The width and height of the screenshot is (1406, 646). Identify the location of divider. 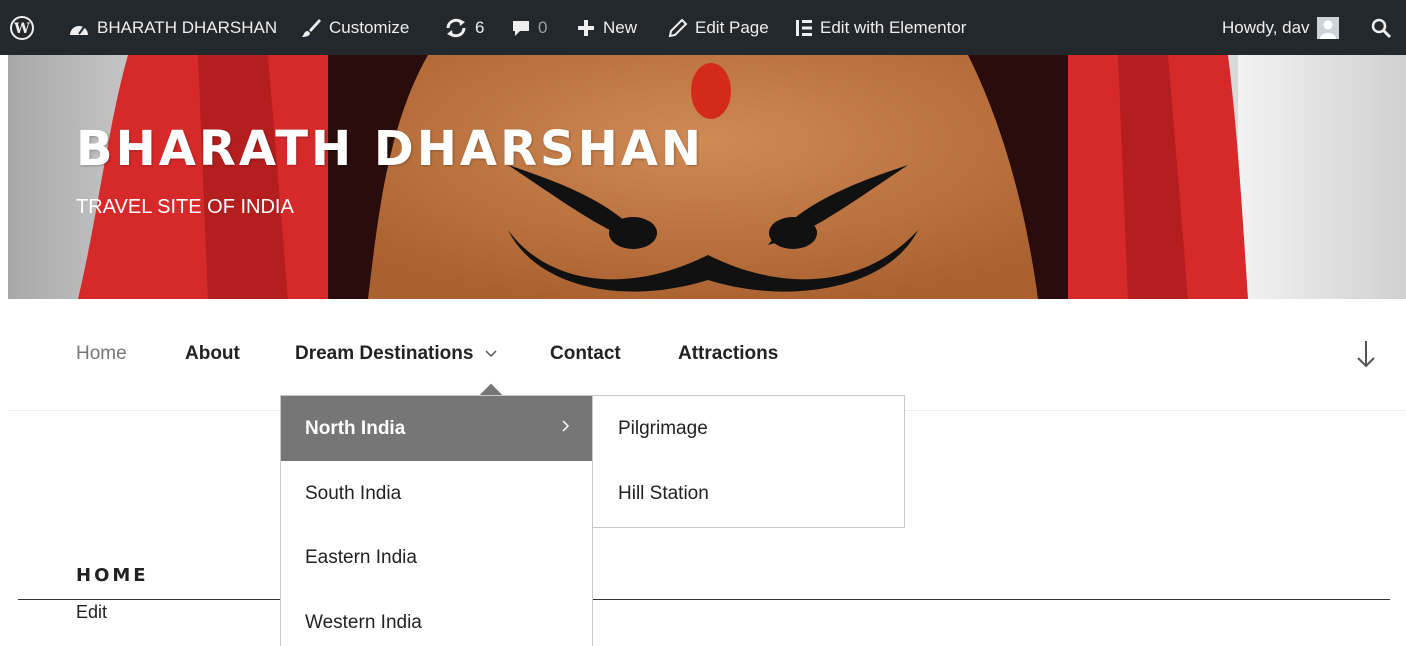
(704, 599).